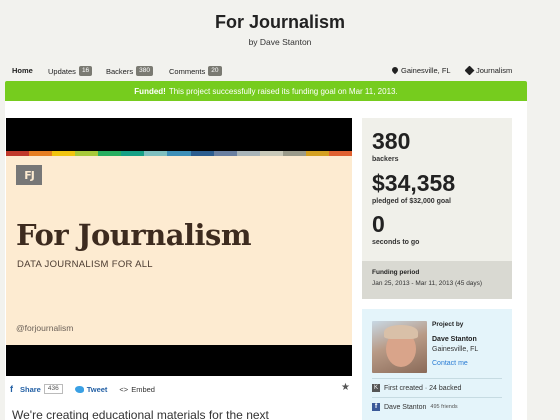 This screenshot has width=560, height=420. Describe the element at coordinates (134, 235) in the screenshot. I see `poster-title: For Journalism` at that location.